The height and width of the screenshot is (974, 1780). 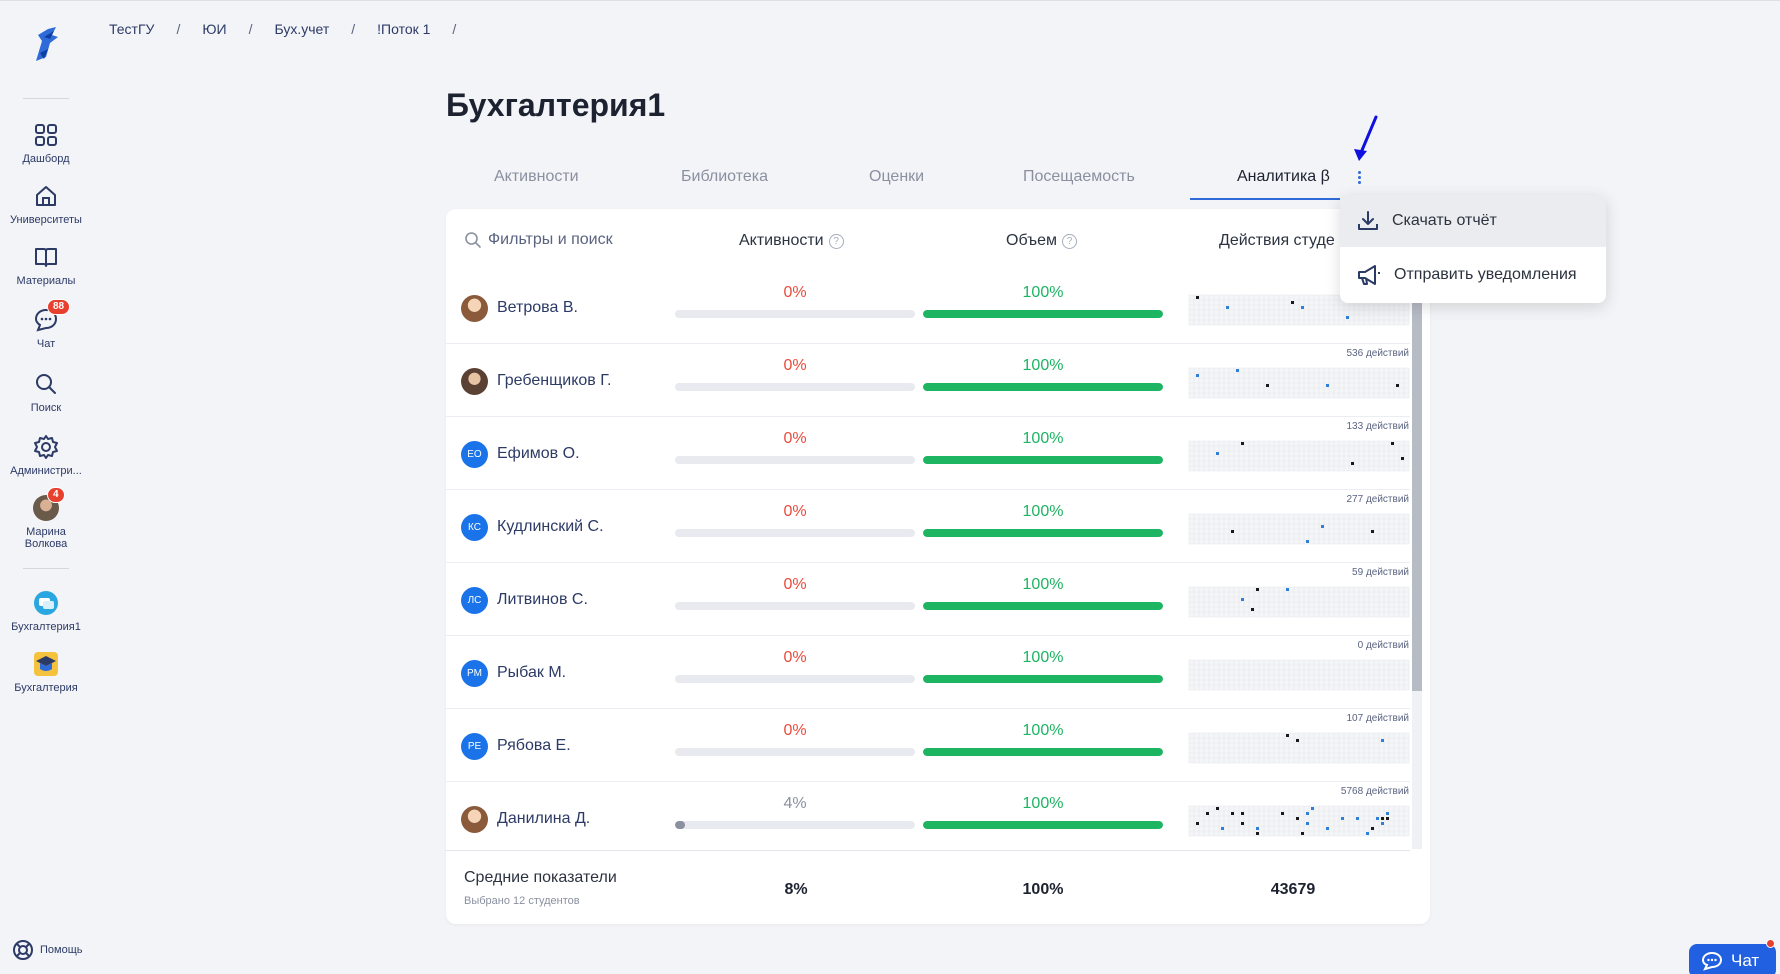 What do you see at coordinates (537, 308) in the screenshot?
I see `student-name: Ветрова В.` at bounding box center [537, 308].